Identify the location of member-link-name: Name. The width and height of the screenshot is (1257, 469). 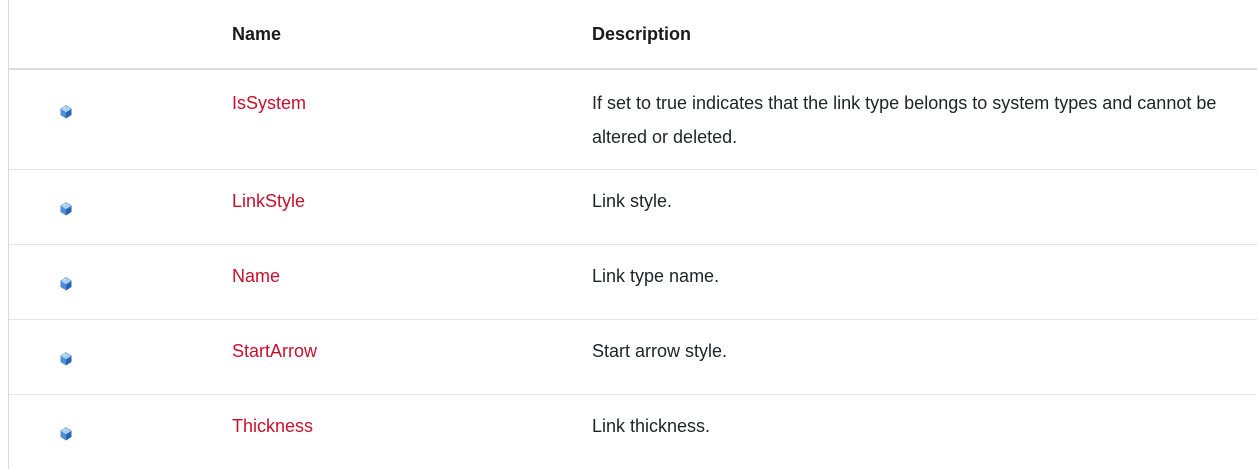
(256, 276).